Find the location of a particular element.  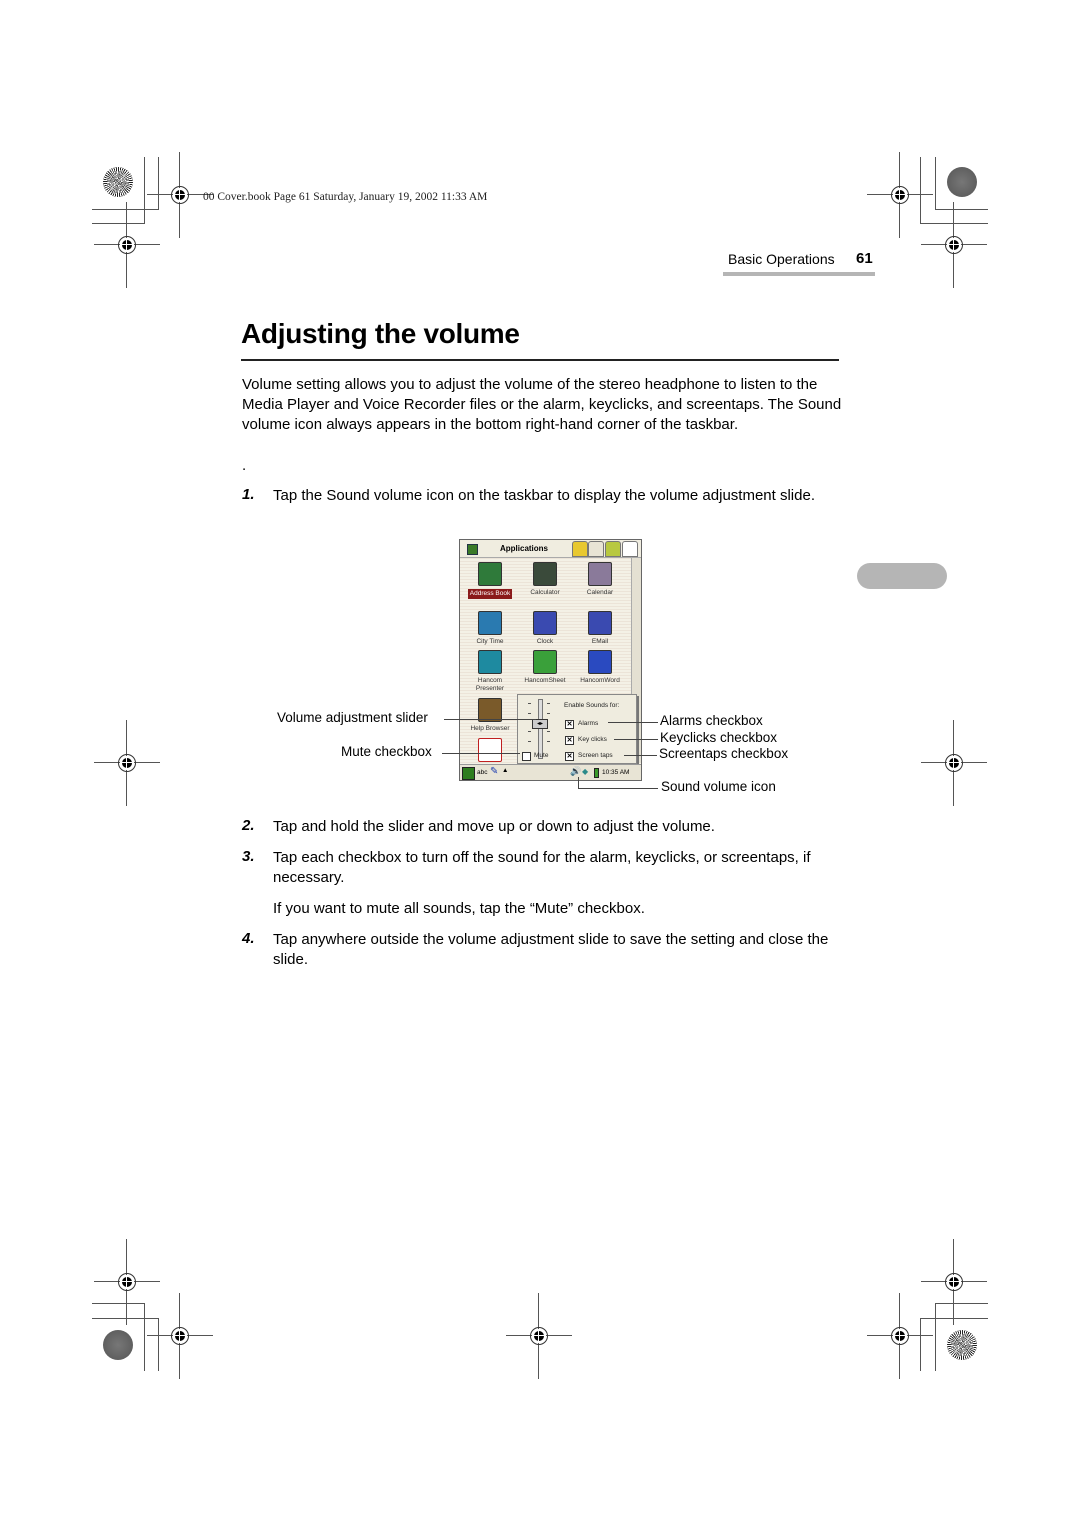

app-label: Calendar is located at coordinates (600, 592).